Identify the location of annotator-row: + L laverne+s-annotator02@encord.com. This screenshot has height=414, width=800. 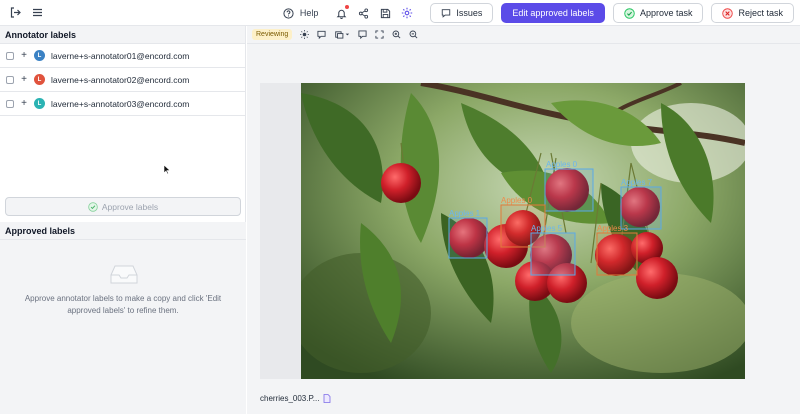
(122, 80).